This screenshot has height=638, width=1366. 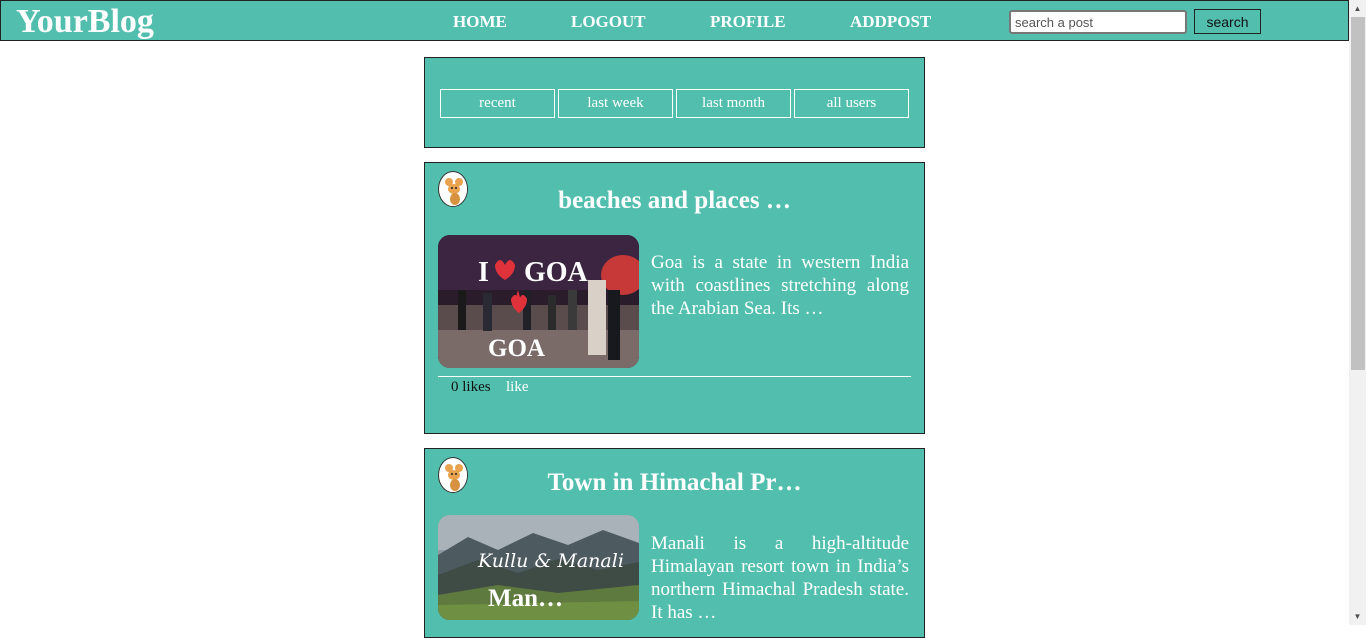 What do you see at coordinates (556, 272) in the screenshot?
I see `image-text-goa: GOA` at bounding box center [556, 272].